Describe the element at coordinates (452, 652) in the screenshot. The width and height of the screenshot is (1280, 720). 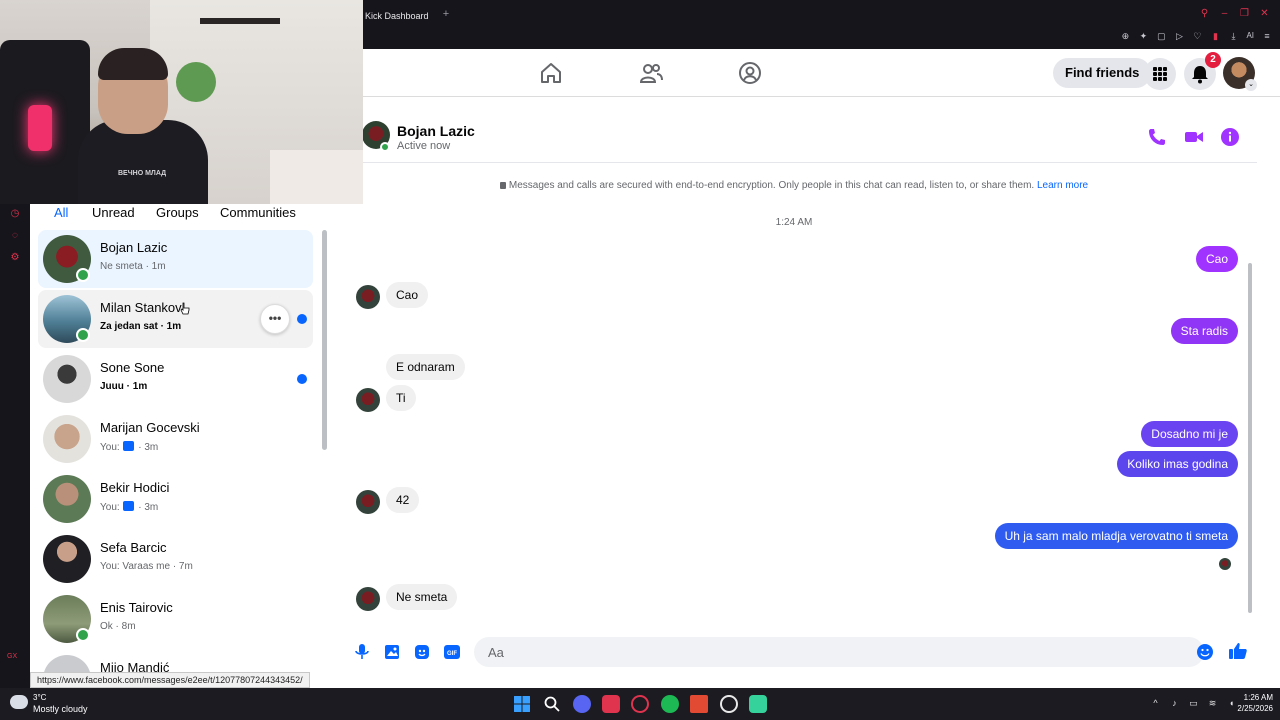
I see `gif-icon: GIF` at that location.